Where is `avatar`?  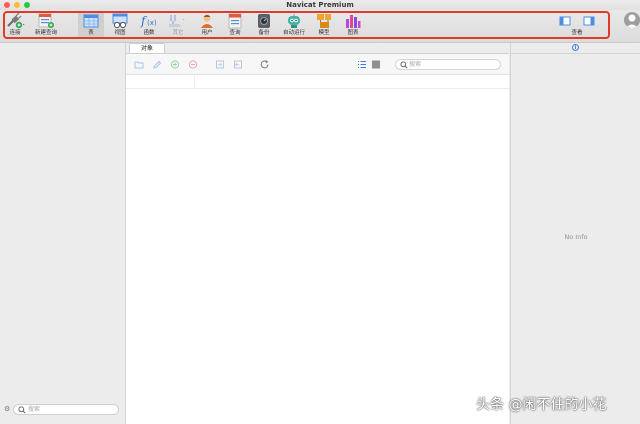 avatar is located at coordinates (632, 20).